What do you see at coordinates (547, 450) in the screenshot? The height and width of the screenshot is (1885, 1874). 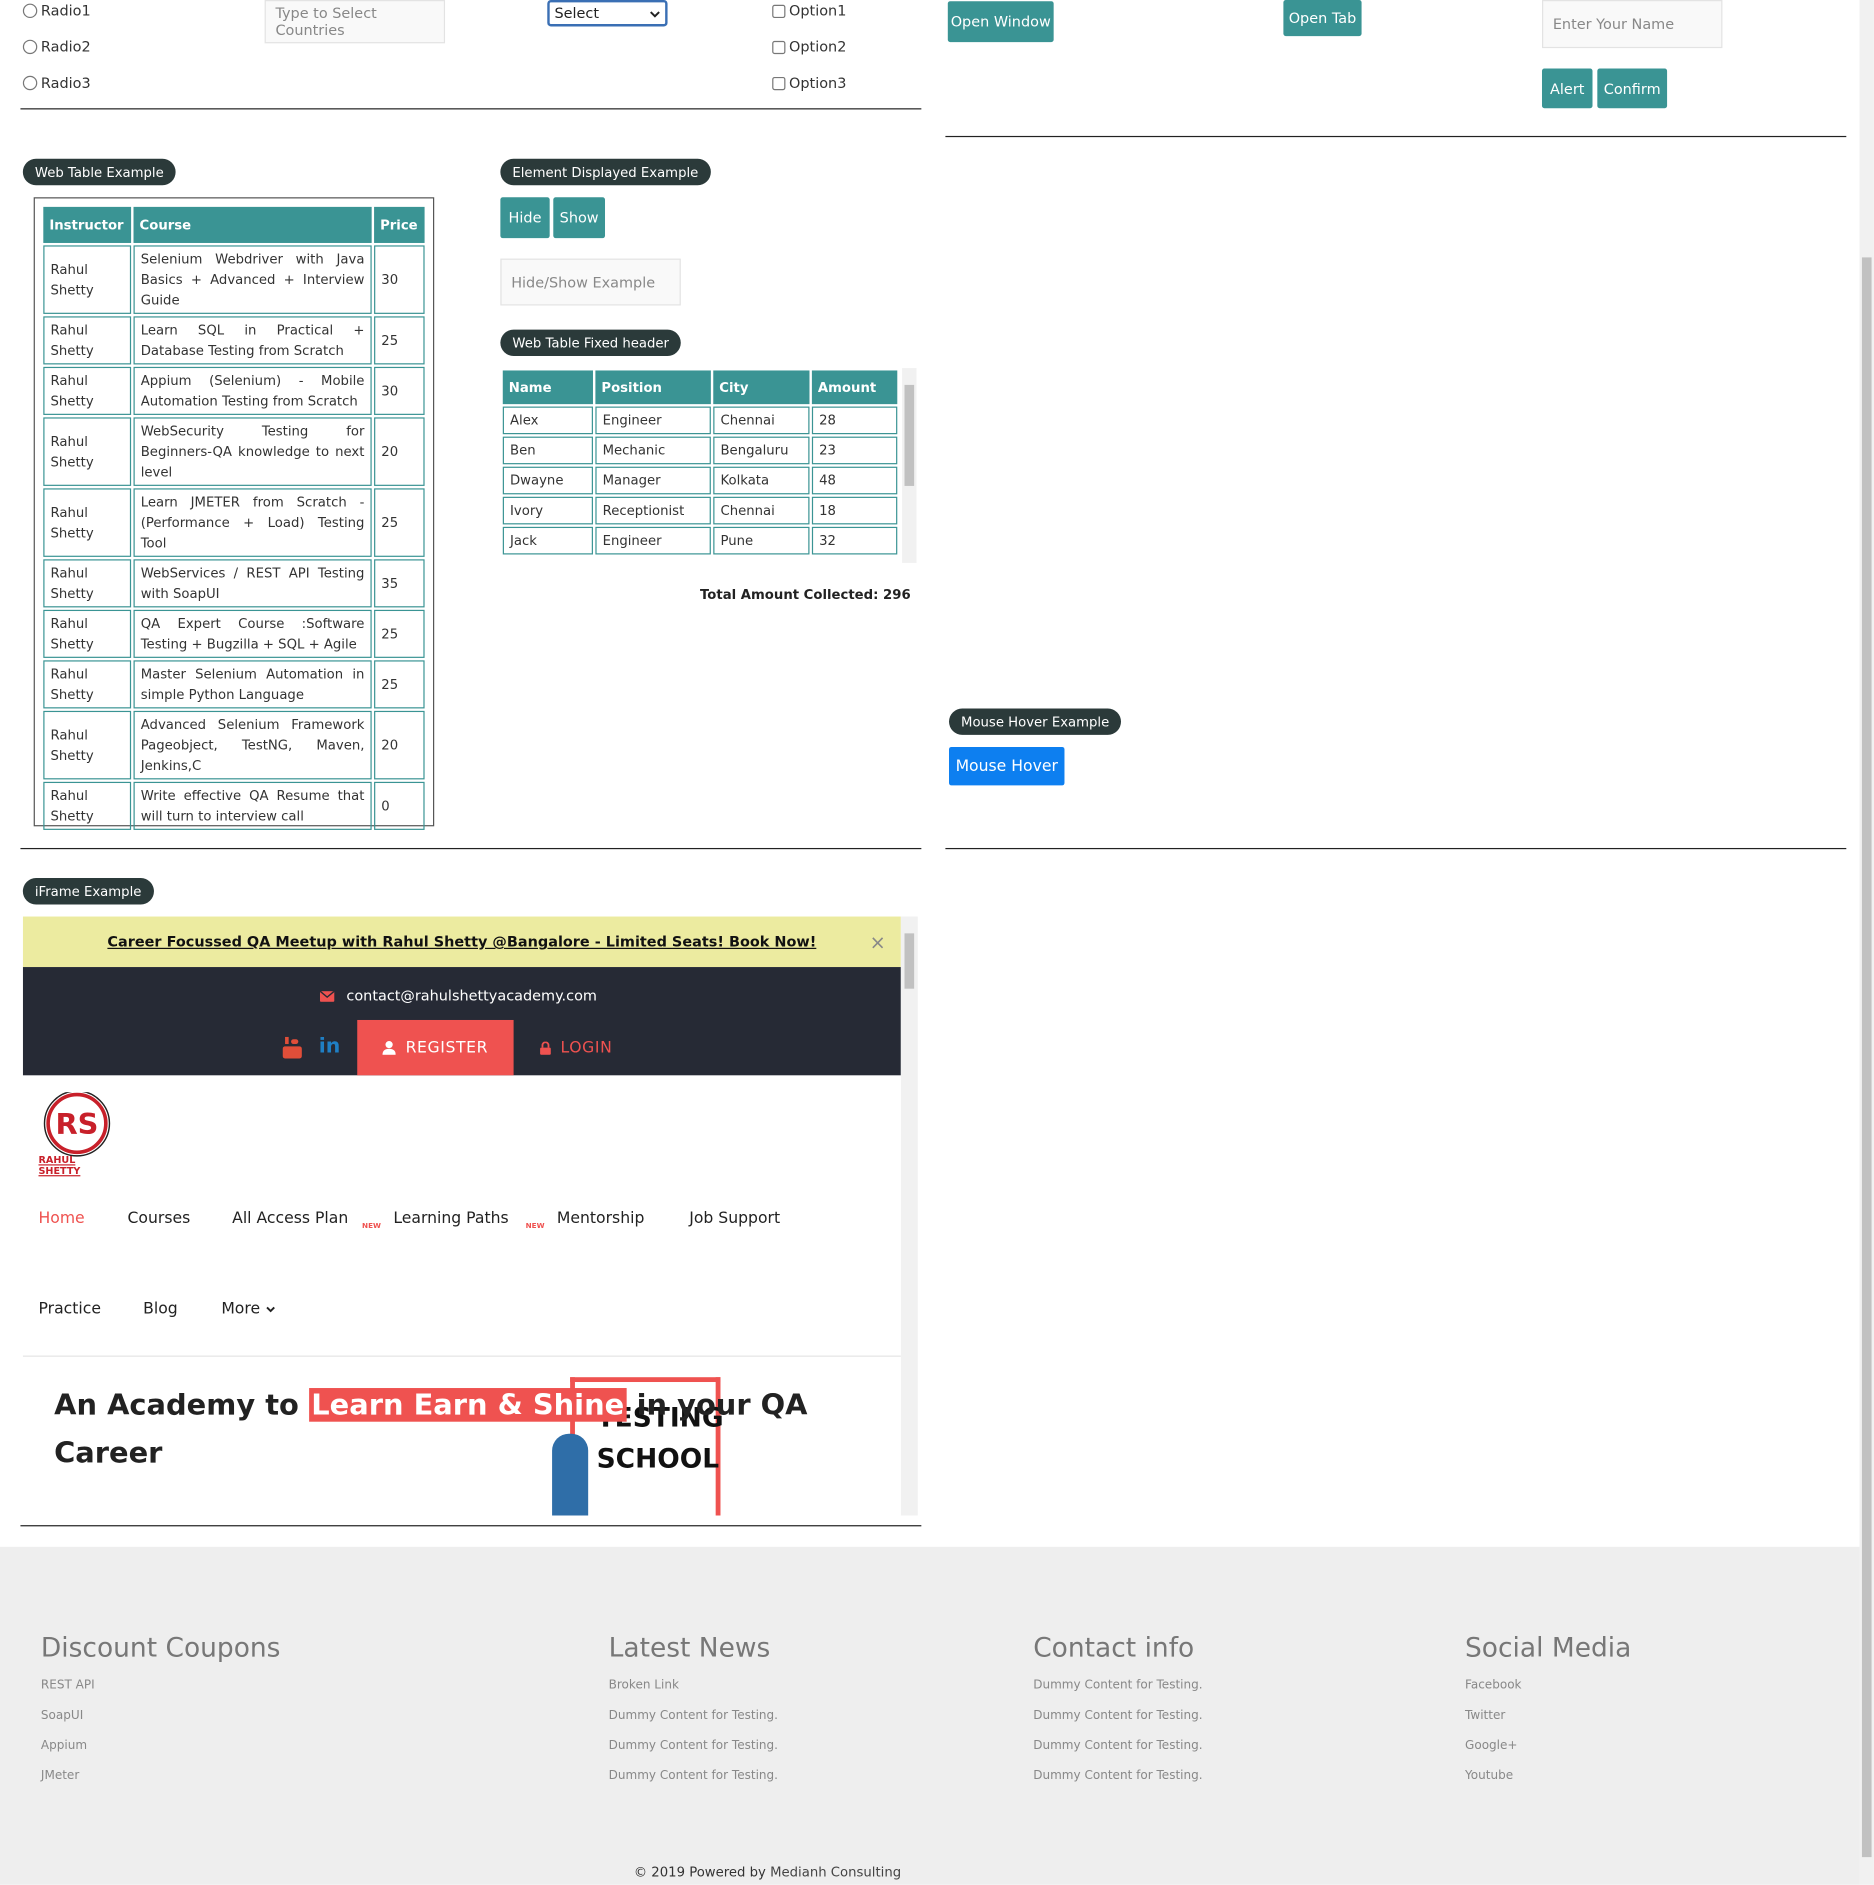 I see `table-cell: Ben` at bounding box center [547, 450].